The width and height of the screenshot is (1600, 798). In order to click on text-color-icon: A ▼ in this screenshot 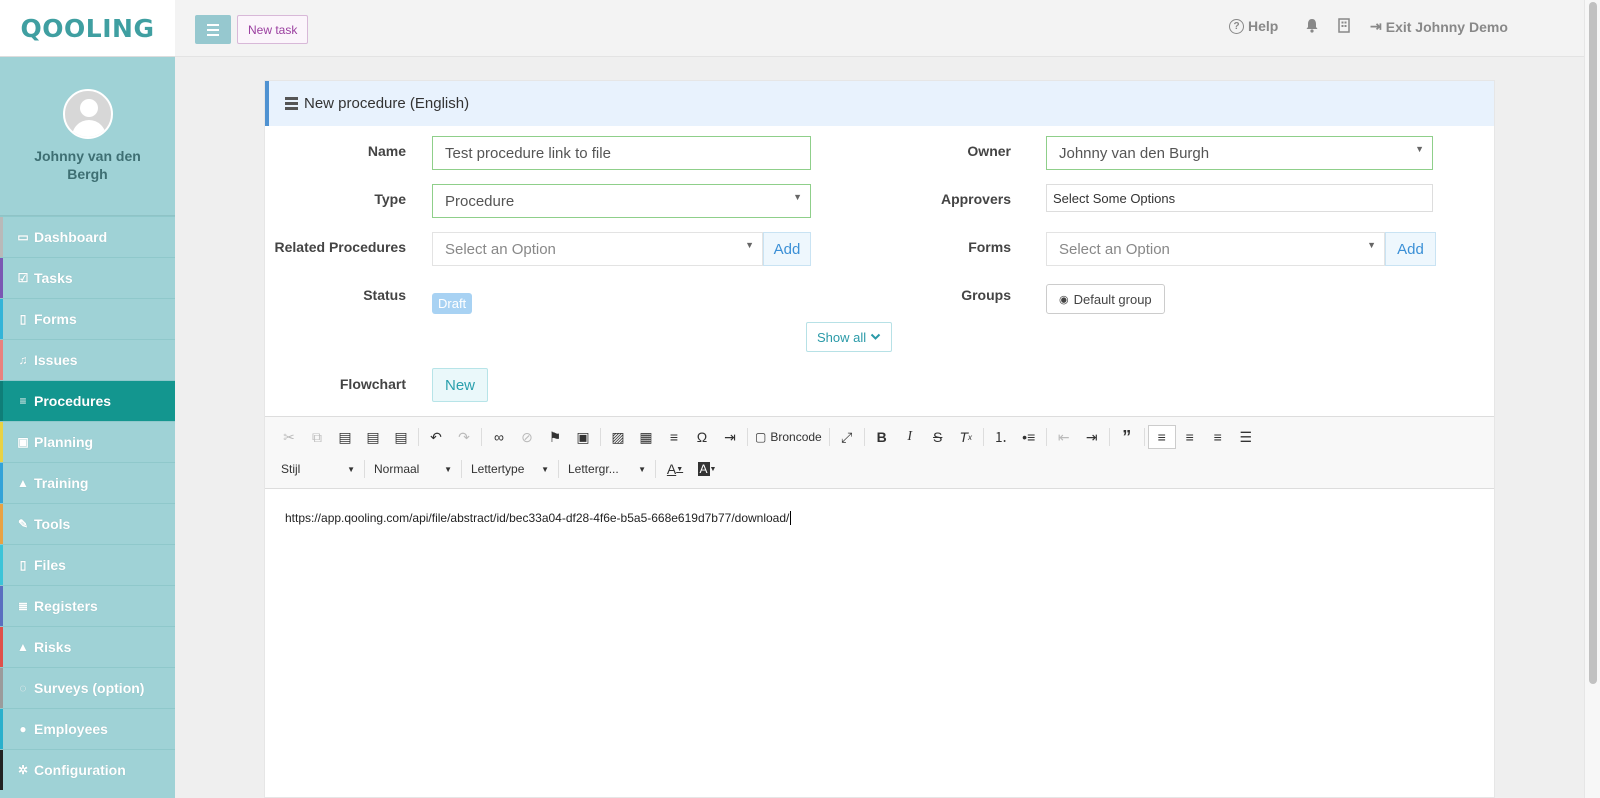, I will do `click(675, 469)`.